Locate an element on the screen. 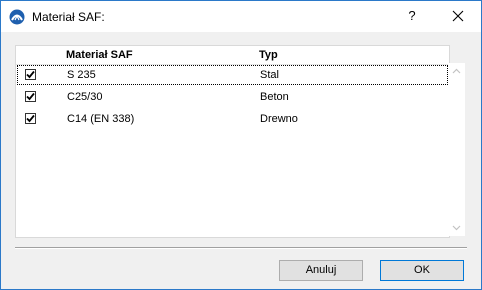 The image size is (482, 290). help-button: ? is located at coordinates (412, 16).